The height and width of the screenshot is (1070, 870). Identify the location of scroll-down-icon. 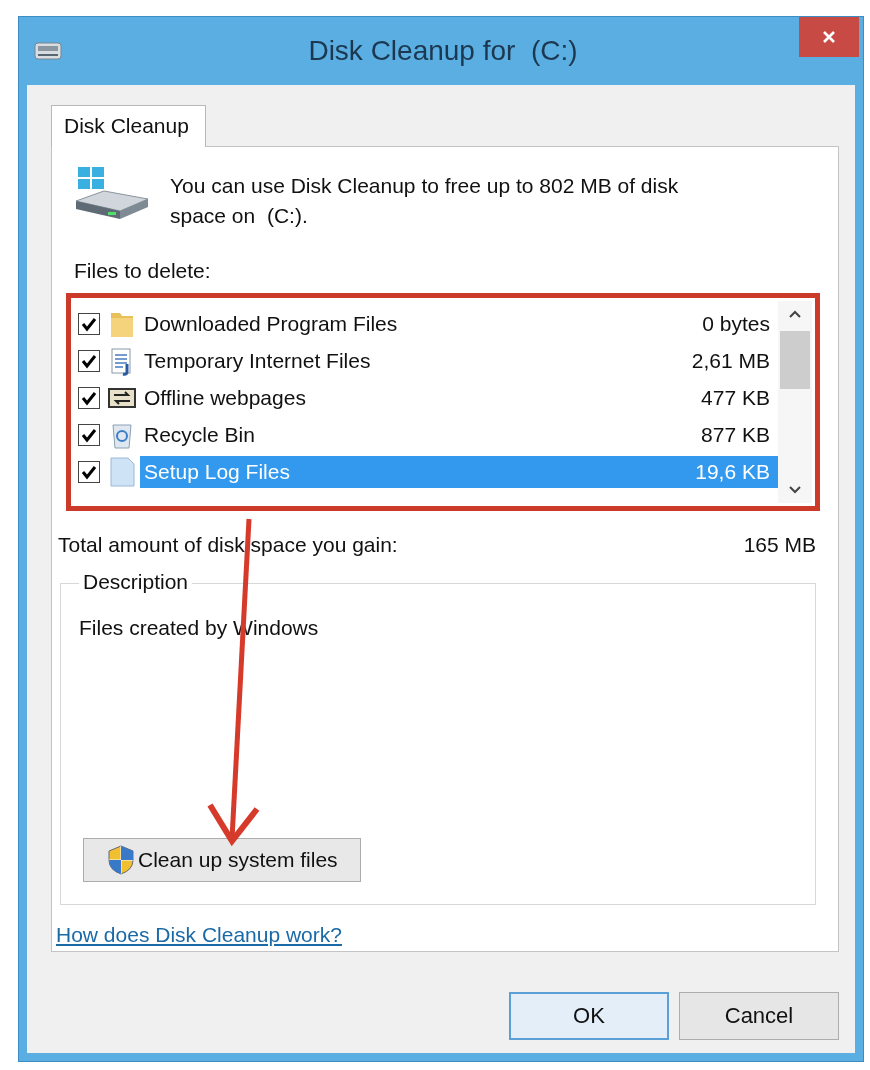
(795, 490).